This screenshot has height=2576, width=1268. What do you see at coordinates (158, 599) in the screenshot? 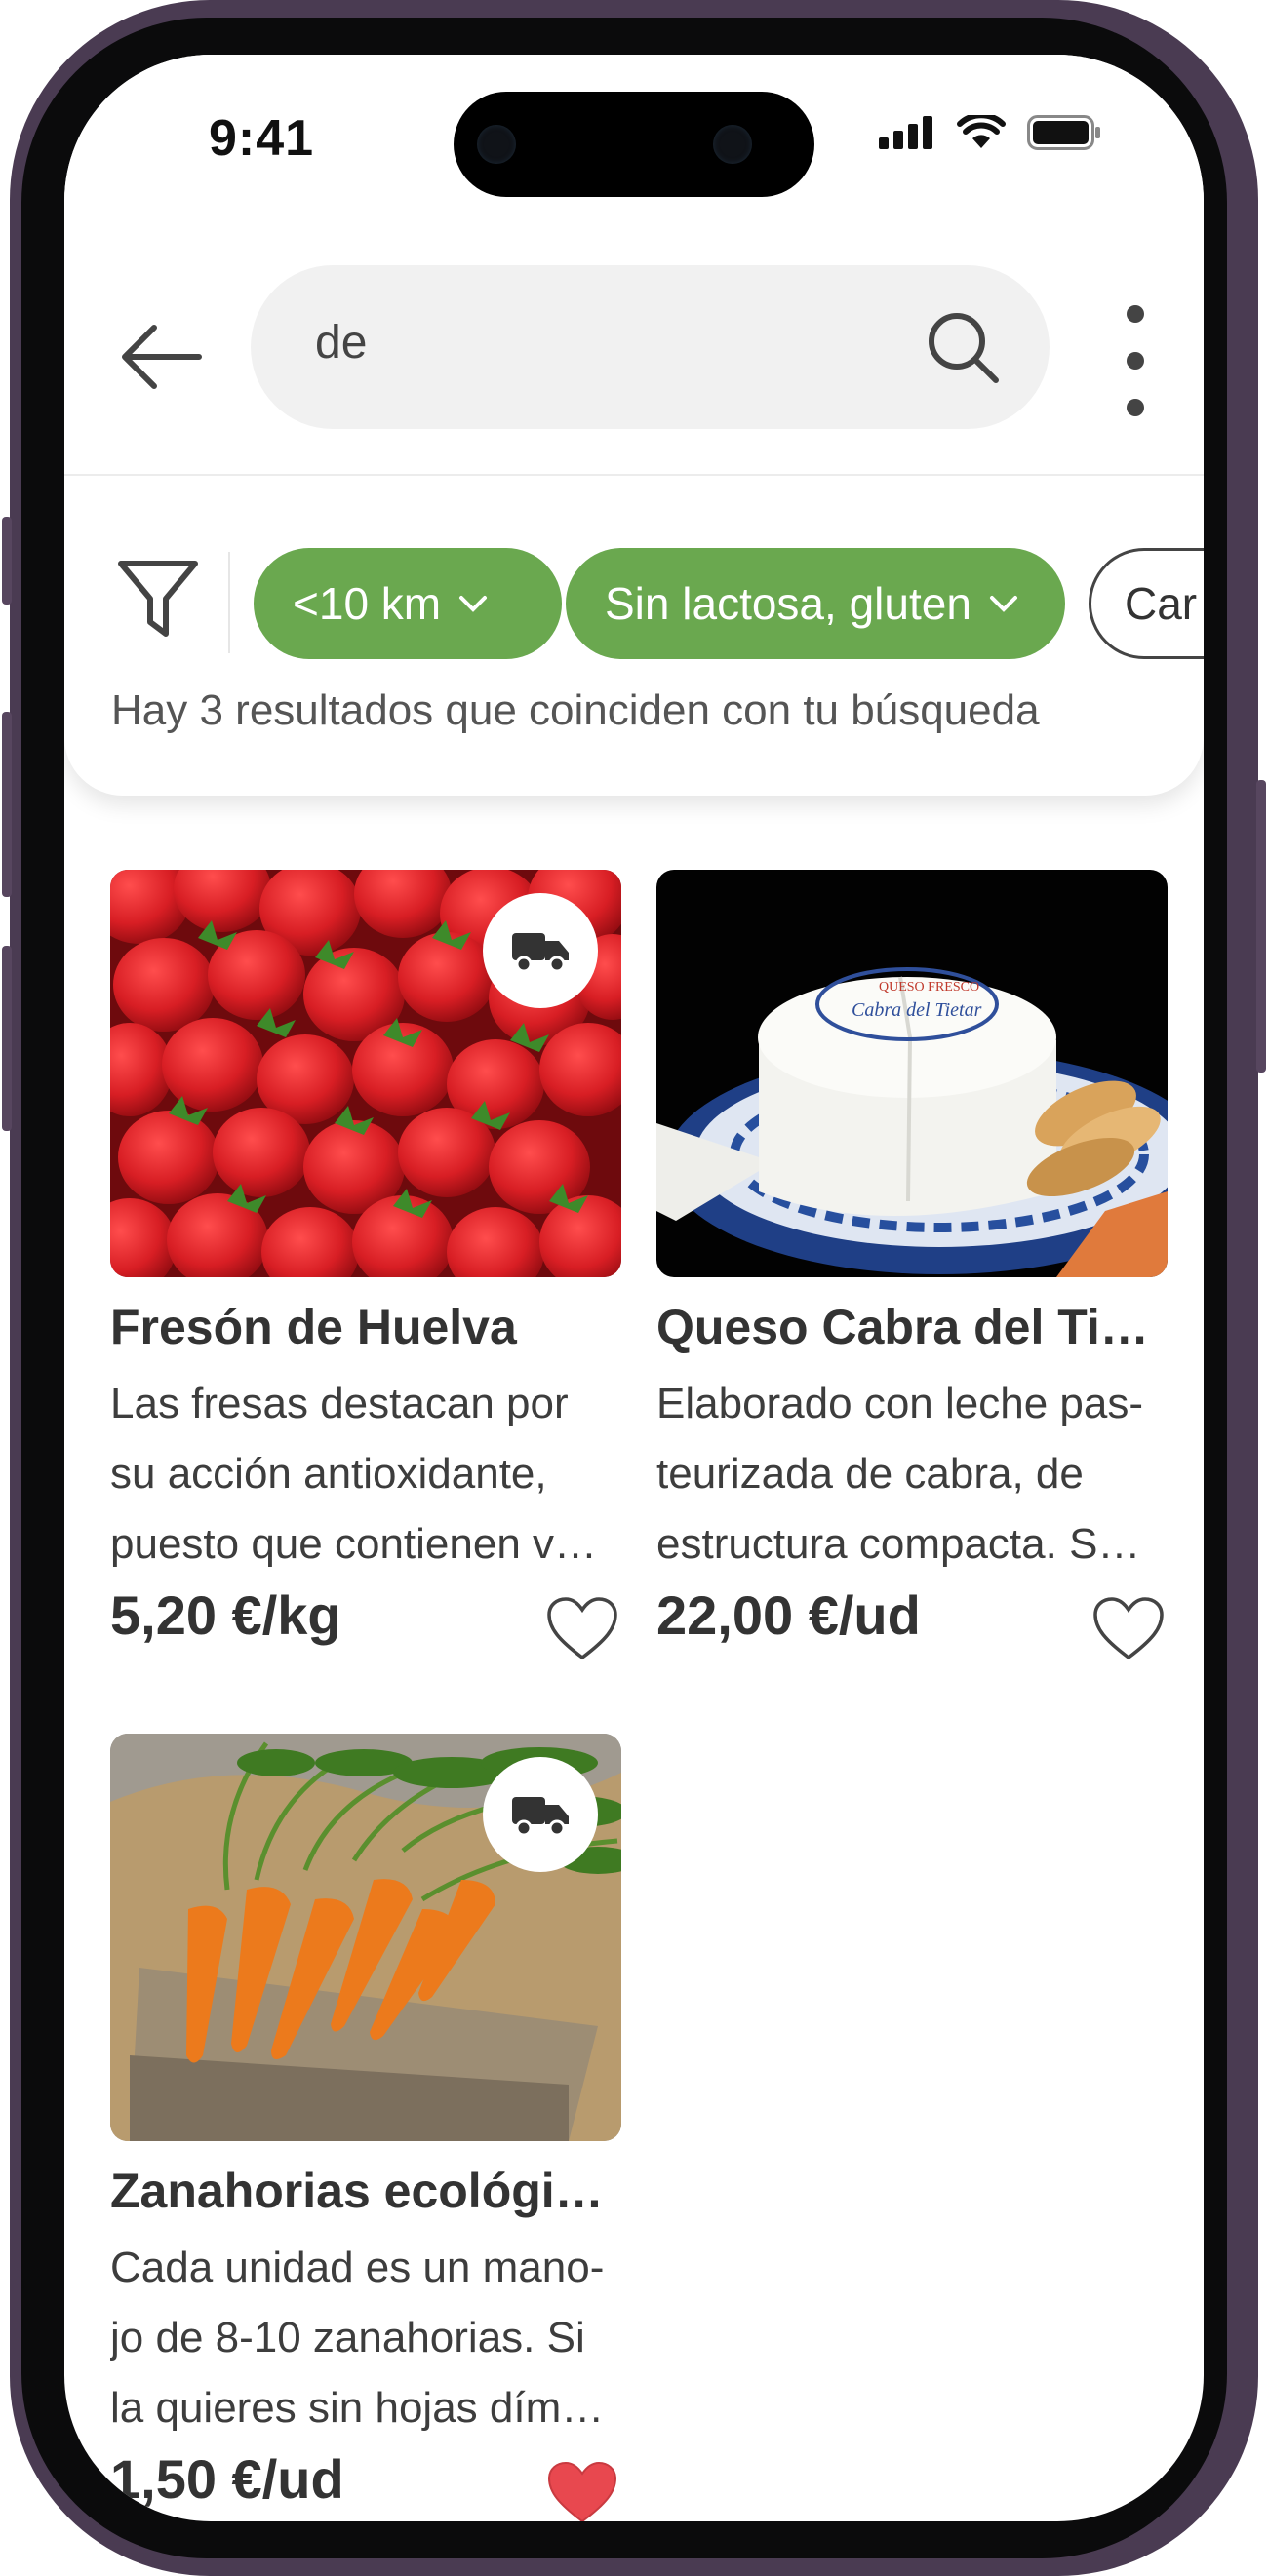
I see `filter-icon` at bounding box center [158, 599].